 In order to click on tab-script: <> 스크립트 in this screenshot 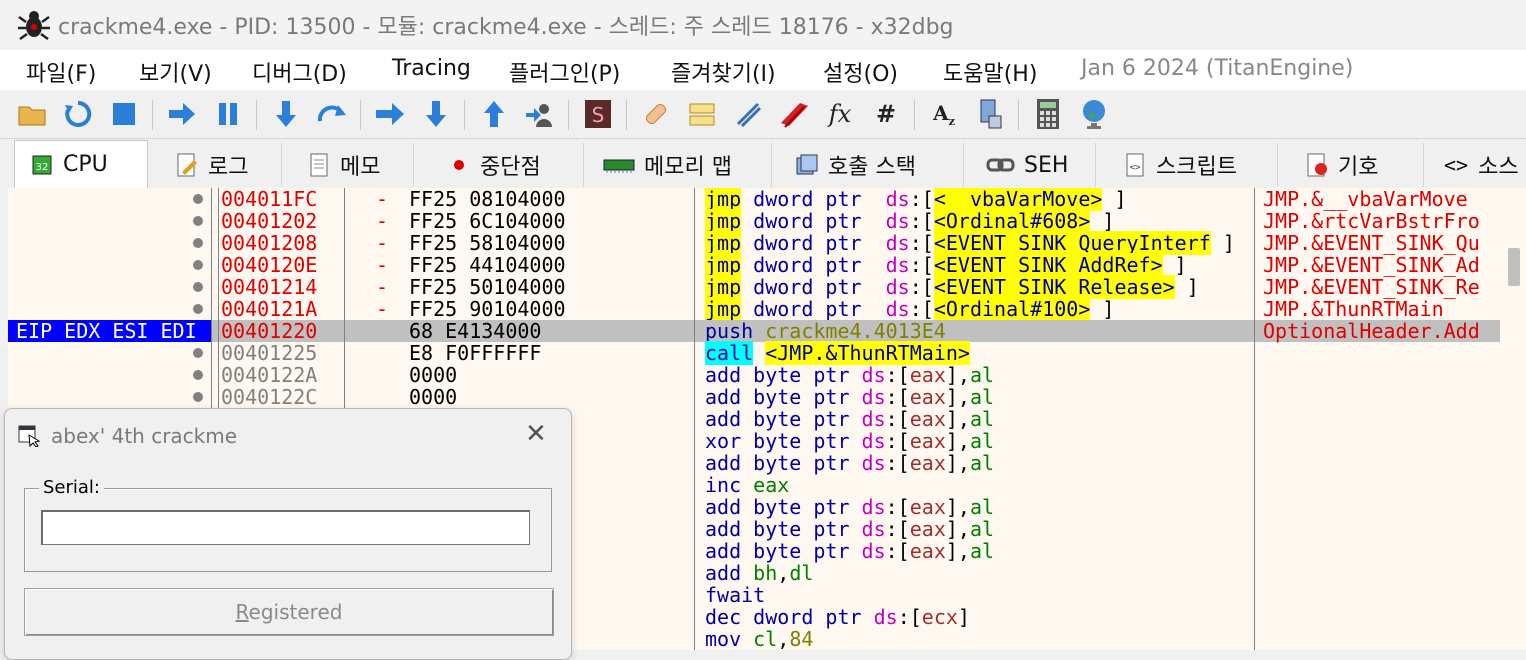, I will do `click(1193, 165)`.